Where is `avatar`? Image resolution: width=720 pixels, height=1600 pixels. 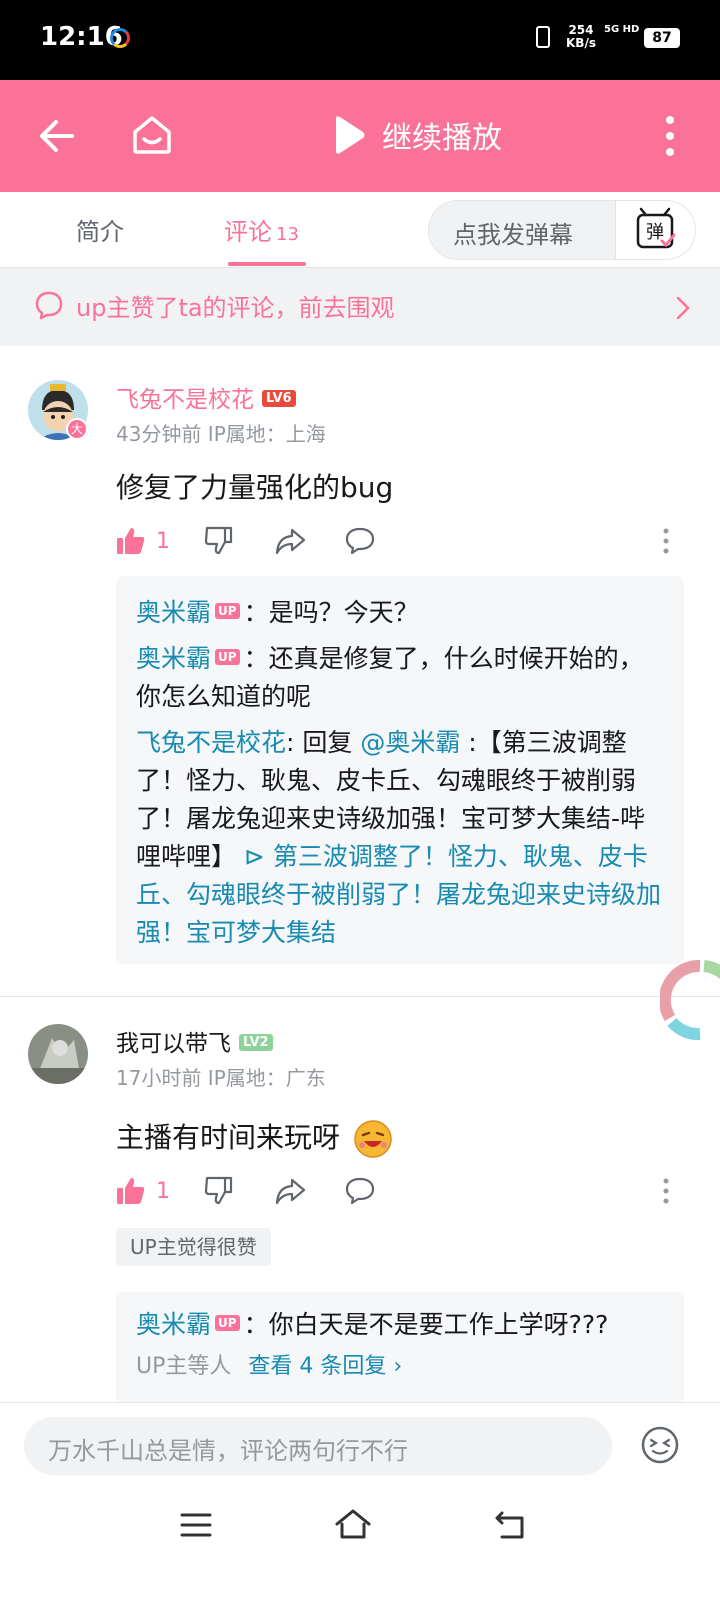
avatar is located at coordinates (58, 1054).